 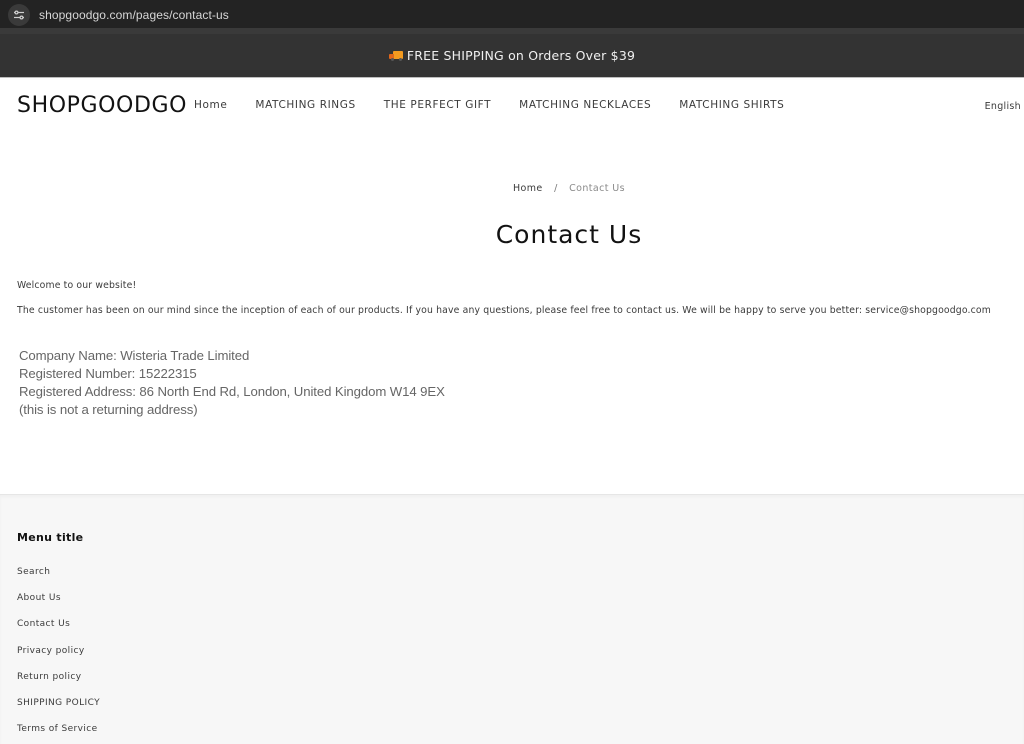 What do you see at coordinates (134, 355) in the screenshot?
I see `company-name: Company Name: Wisteria Trade Limited` at bounding box center [134, 355].